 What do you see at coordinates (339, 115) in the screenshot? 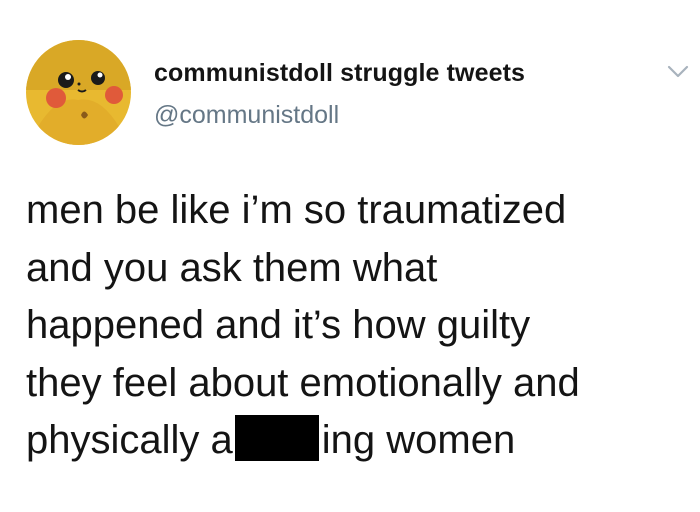
I see `author-handle: @communistdoll` at bounding box center [339, 115].